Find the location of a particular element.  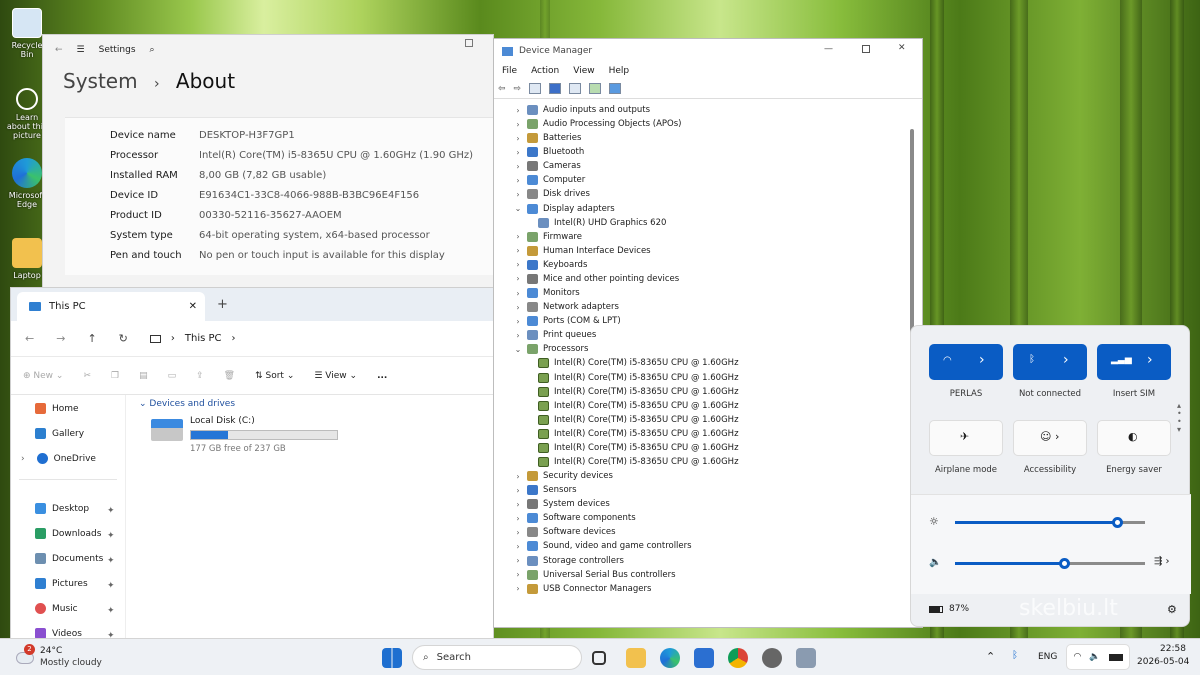

tree-category: › Network adapters is located at coordinates (566, 307).